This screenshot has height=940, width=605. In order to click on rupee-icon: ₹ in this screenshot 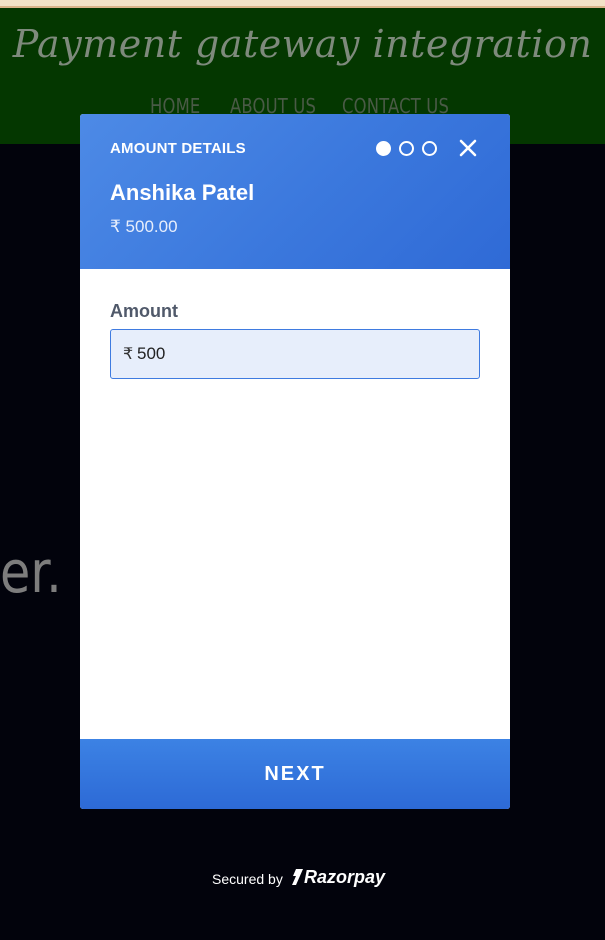, I will do `click(128, 354)`.